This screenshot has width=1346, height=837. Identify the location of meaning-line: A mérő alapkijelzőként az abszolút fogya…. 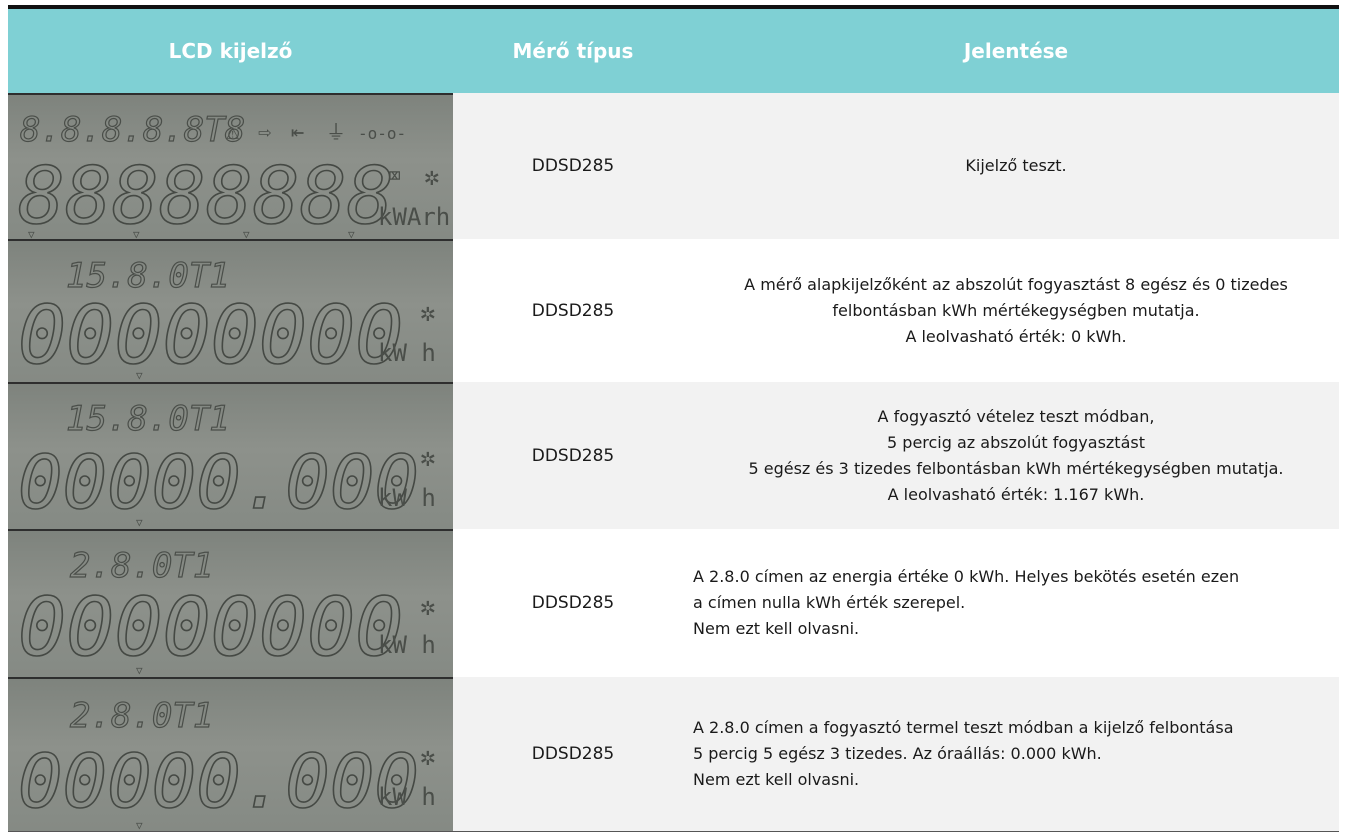
(1016, 284).